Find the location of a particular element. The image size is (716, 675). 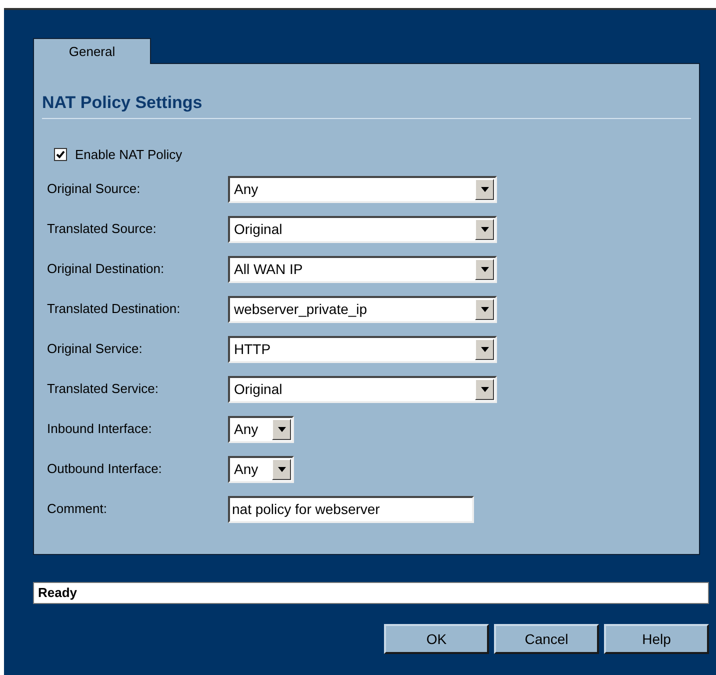

dropdown-value: All WAN IP is located at coordinates (268, 269).